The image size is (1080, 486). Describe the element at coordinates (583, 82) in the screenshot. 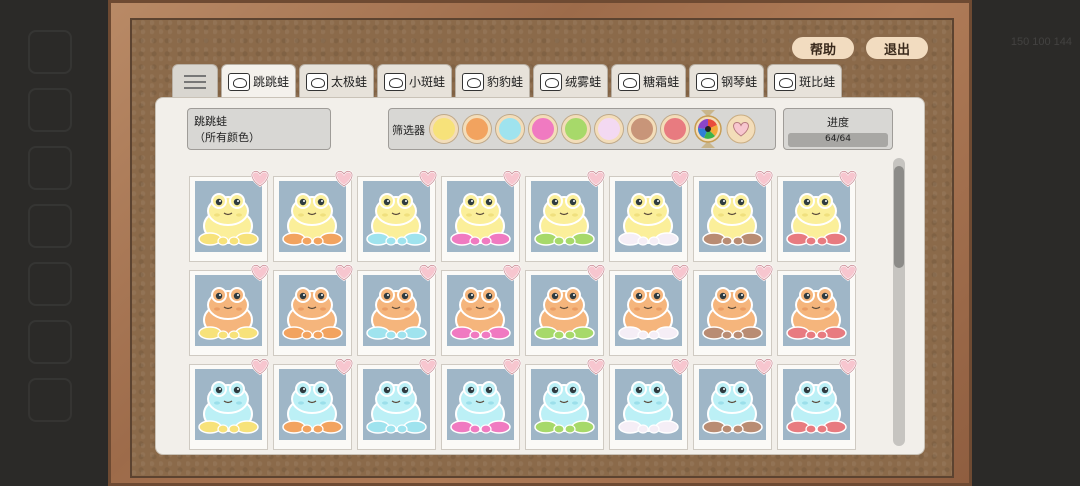

I see `tab-label: 绒雾蛙` at that location.